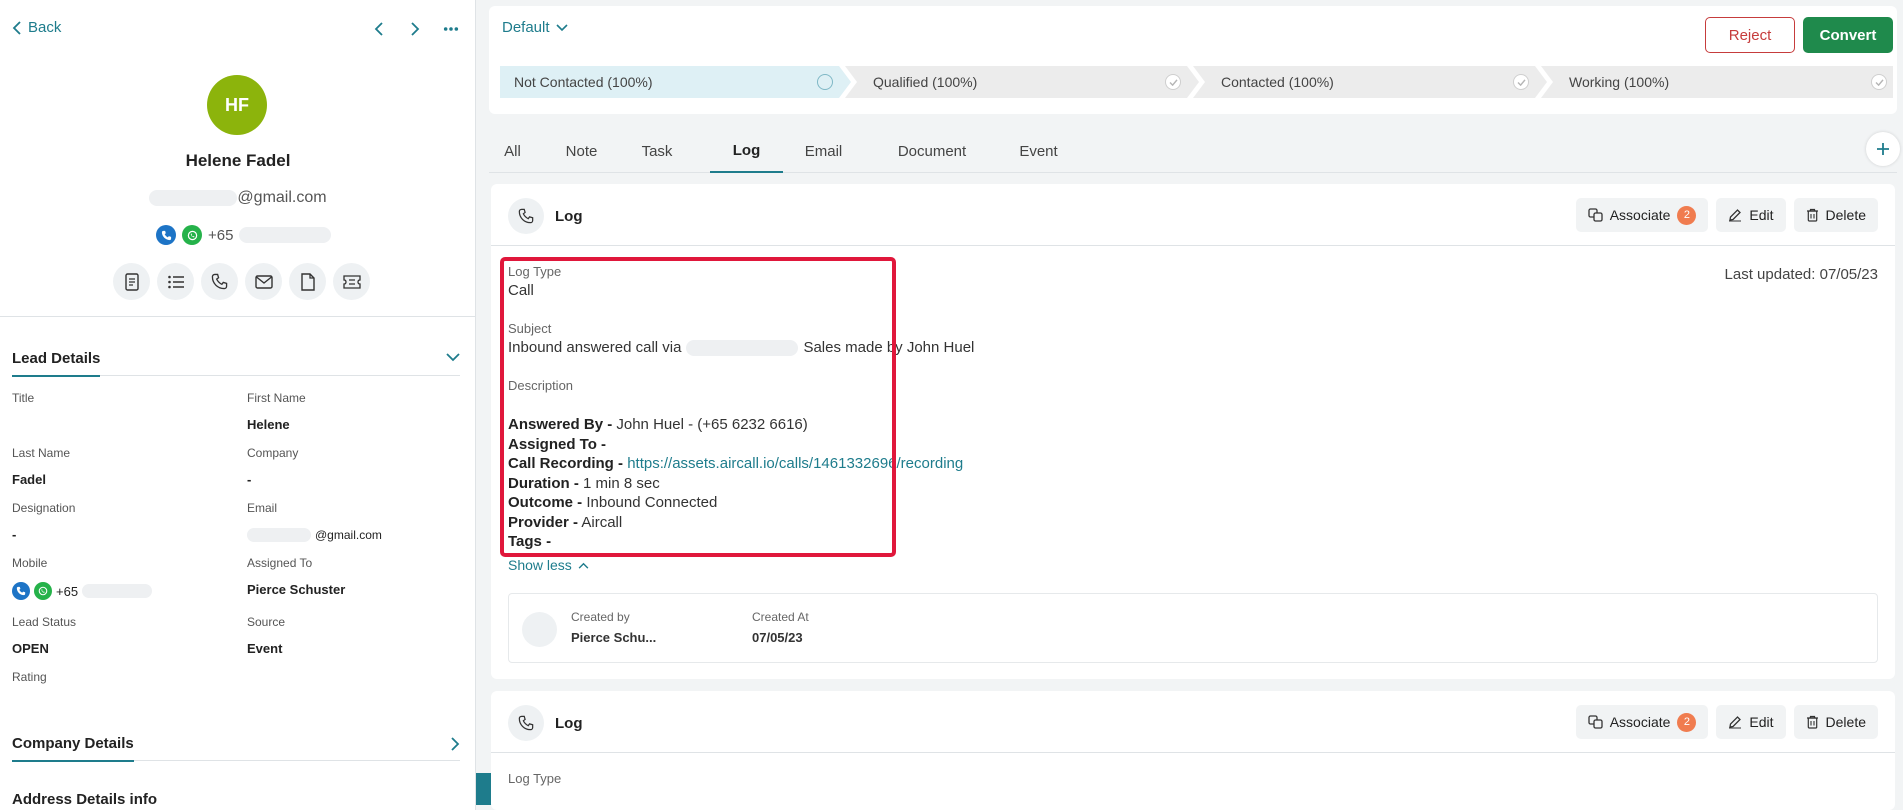  I want to click on field-label: Assigned To, so click(280, 563).